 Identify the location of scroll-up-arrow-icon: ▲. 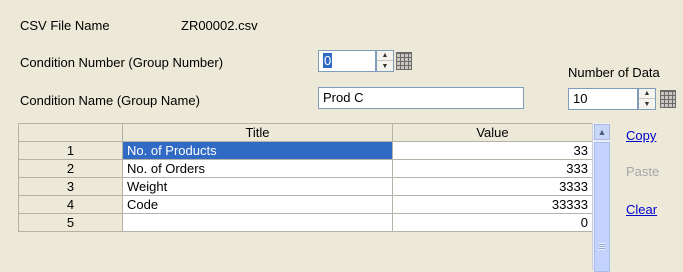
(602, 132).